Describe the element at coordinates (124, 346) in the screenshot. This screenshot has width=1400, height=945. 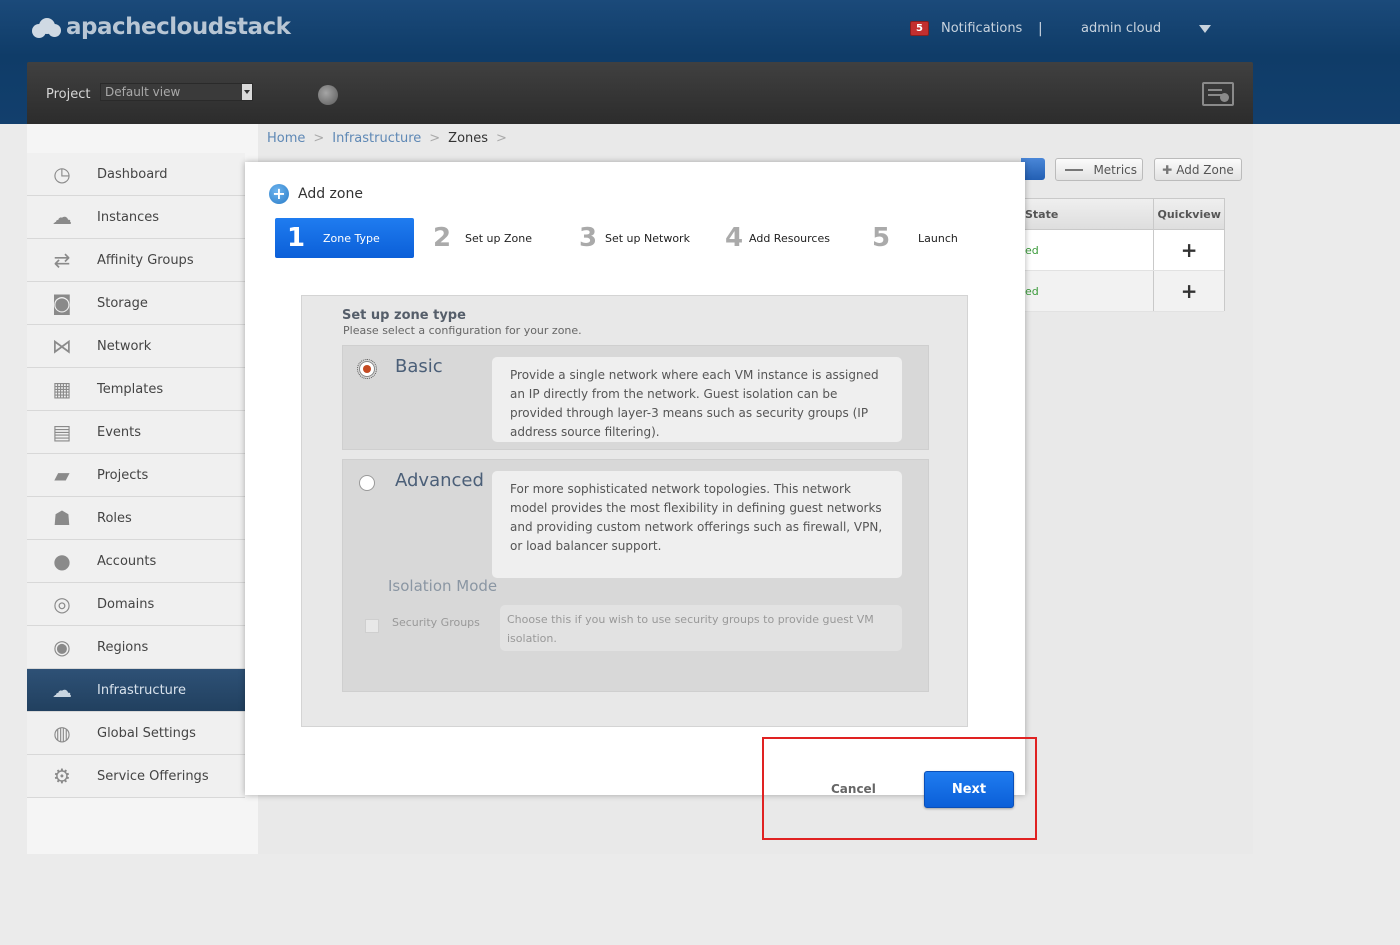
I see `sidebar-item-label: Network` at that location.